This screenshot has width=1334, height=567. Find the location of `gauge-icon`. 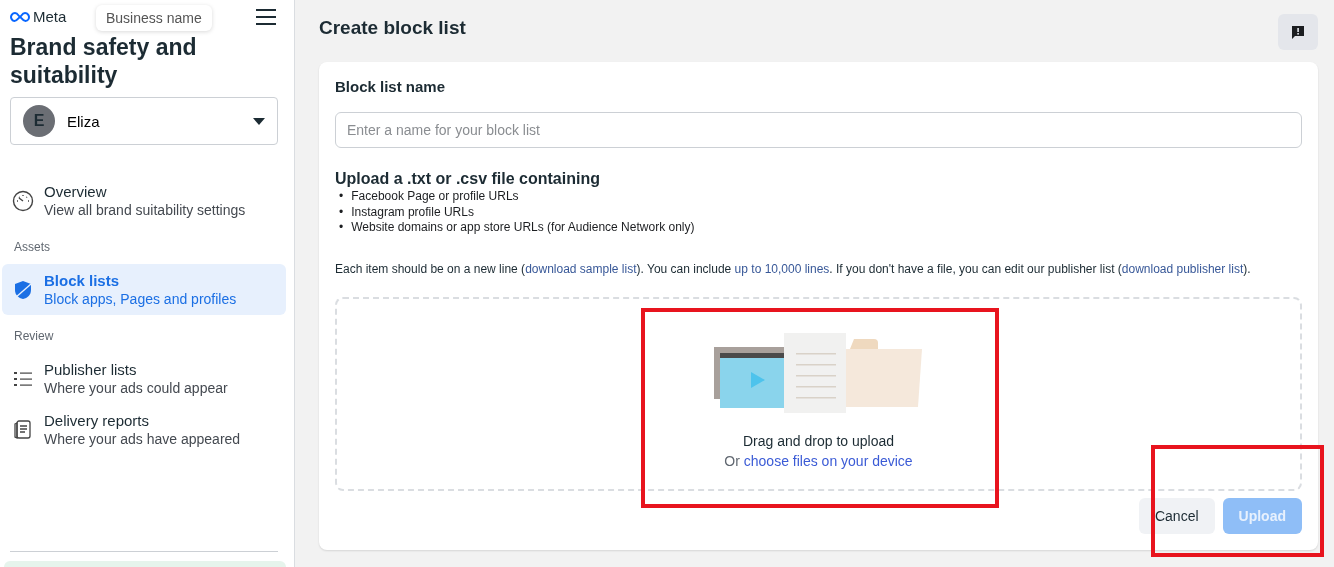

gauge-icon is located at coordinates (23, 200).